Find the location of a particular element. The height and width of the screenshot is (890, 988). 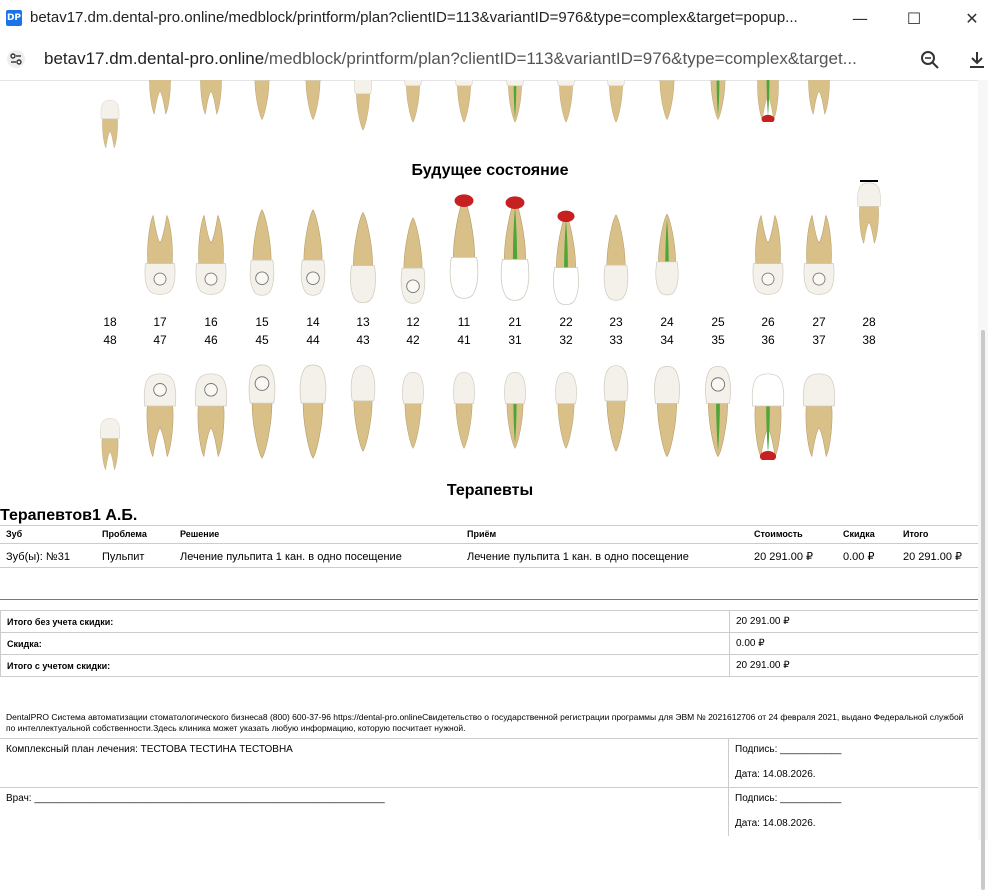

col-discount: Скидка is located at coordinates (867, 534).